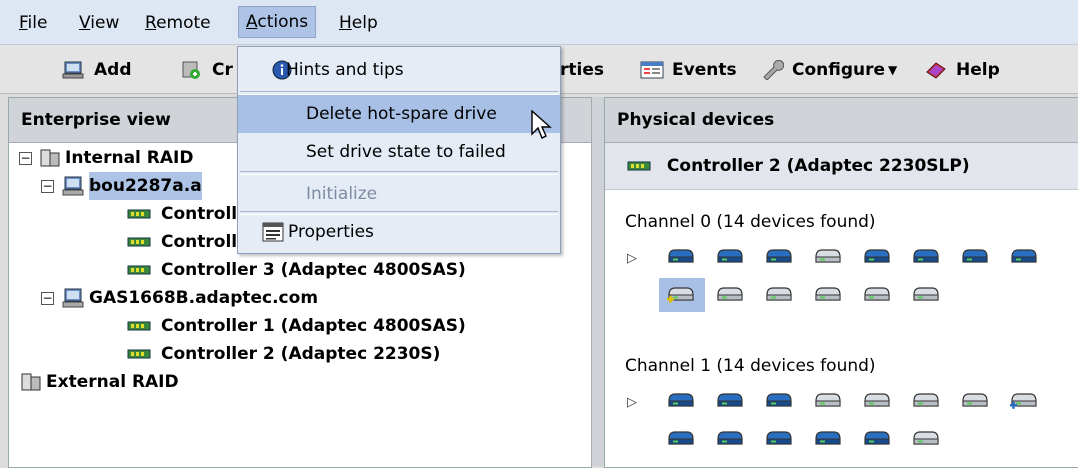  I want to click on tree-gas-controller-2: Controller 2 (Adaptec 2230S), so click(242, 354).